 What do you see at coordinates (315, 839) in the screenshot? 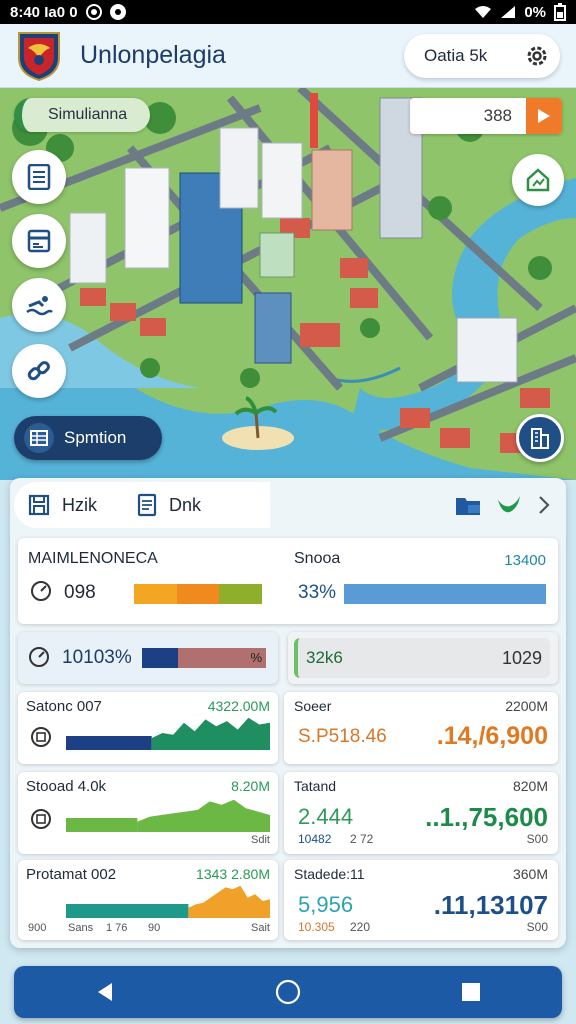
I see `row-right-sub: 10482` at bounding box center [315, 839].